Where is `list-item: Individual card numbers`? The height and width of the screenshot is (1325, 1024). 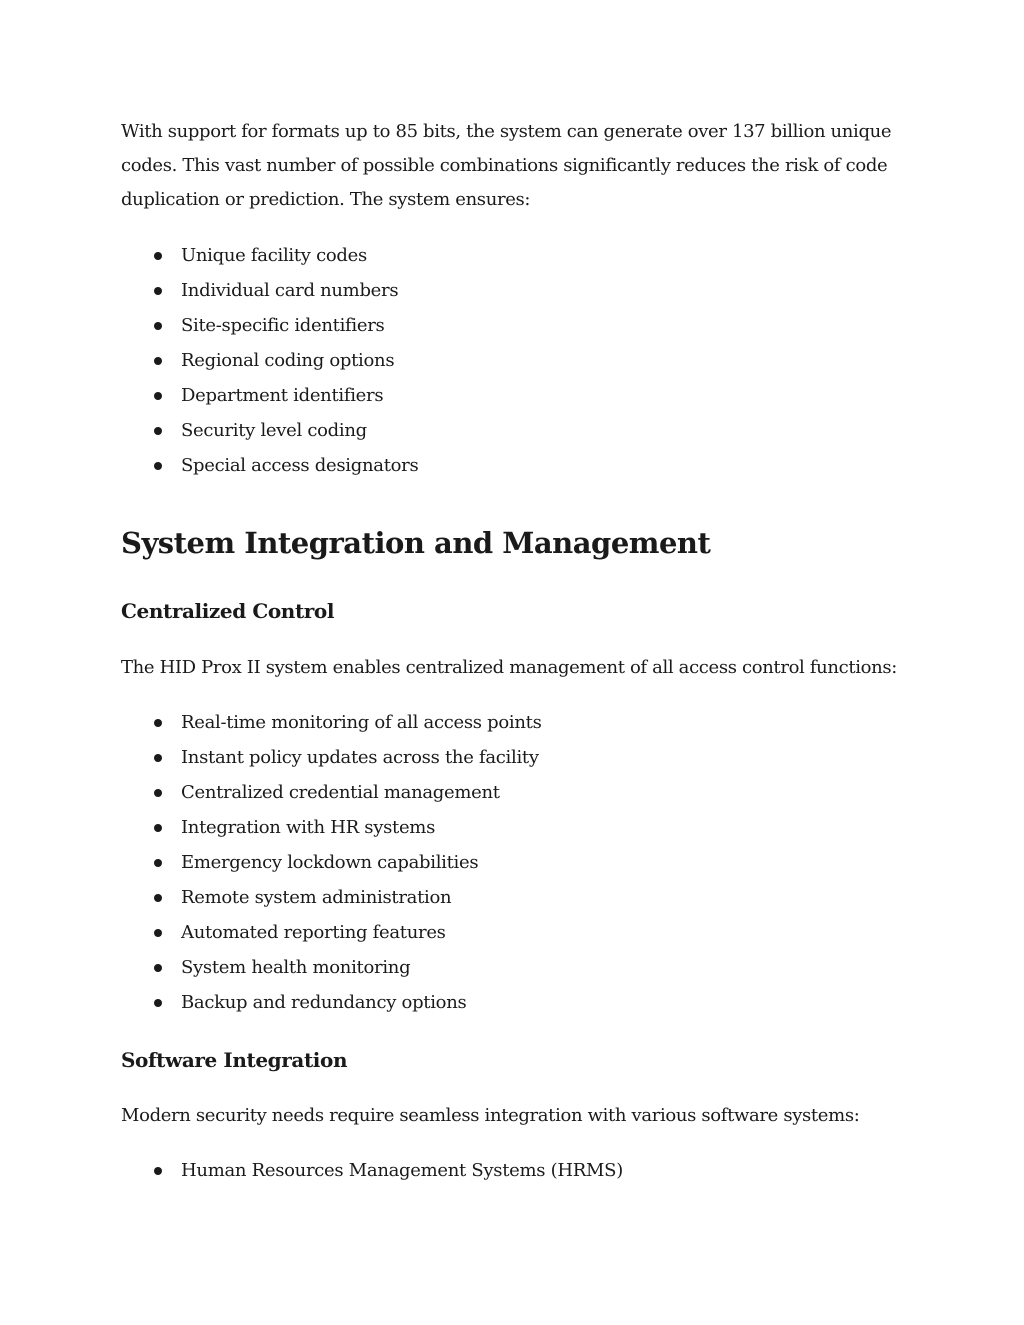
list-item: Individual card numbers is located at coordinates (512, 290).